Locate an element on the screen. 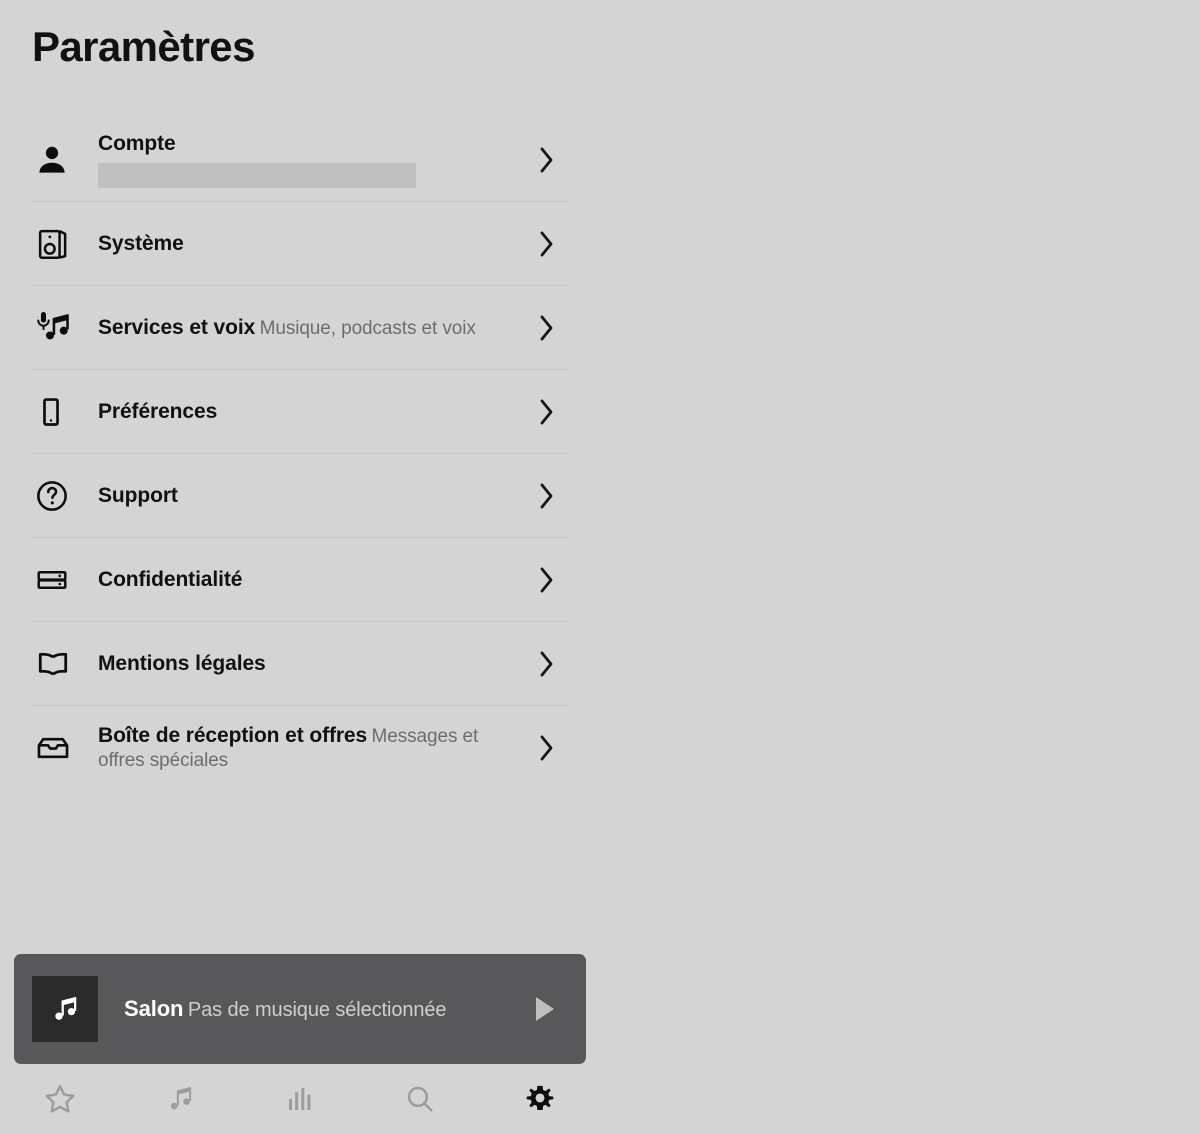  settings-item-text: Confidentialité is located at coordinates (310, 579).